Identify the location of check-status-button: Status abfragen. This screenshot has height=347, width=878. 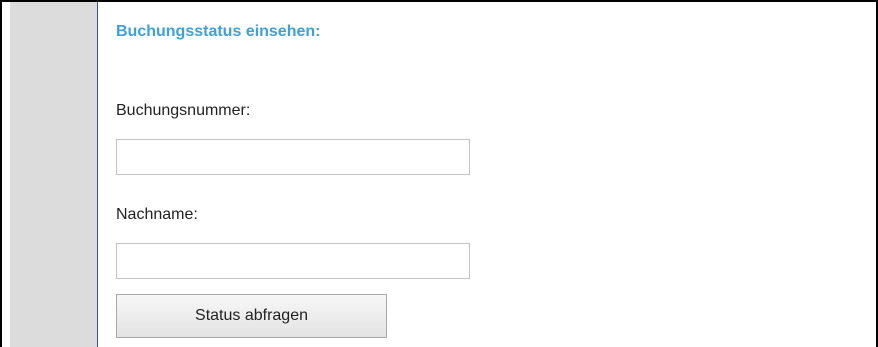
(251, 316).